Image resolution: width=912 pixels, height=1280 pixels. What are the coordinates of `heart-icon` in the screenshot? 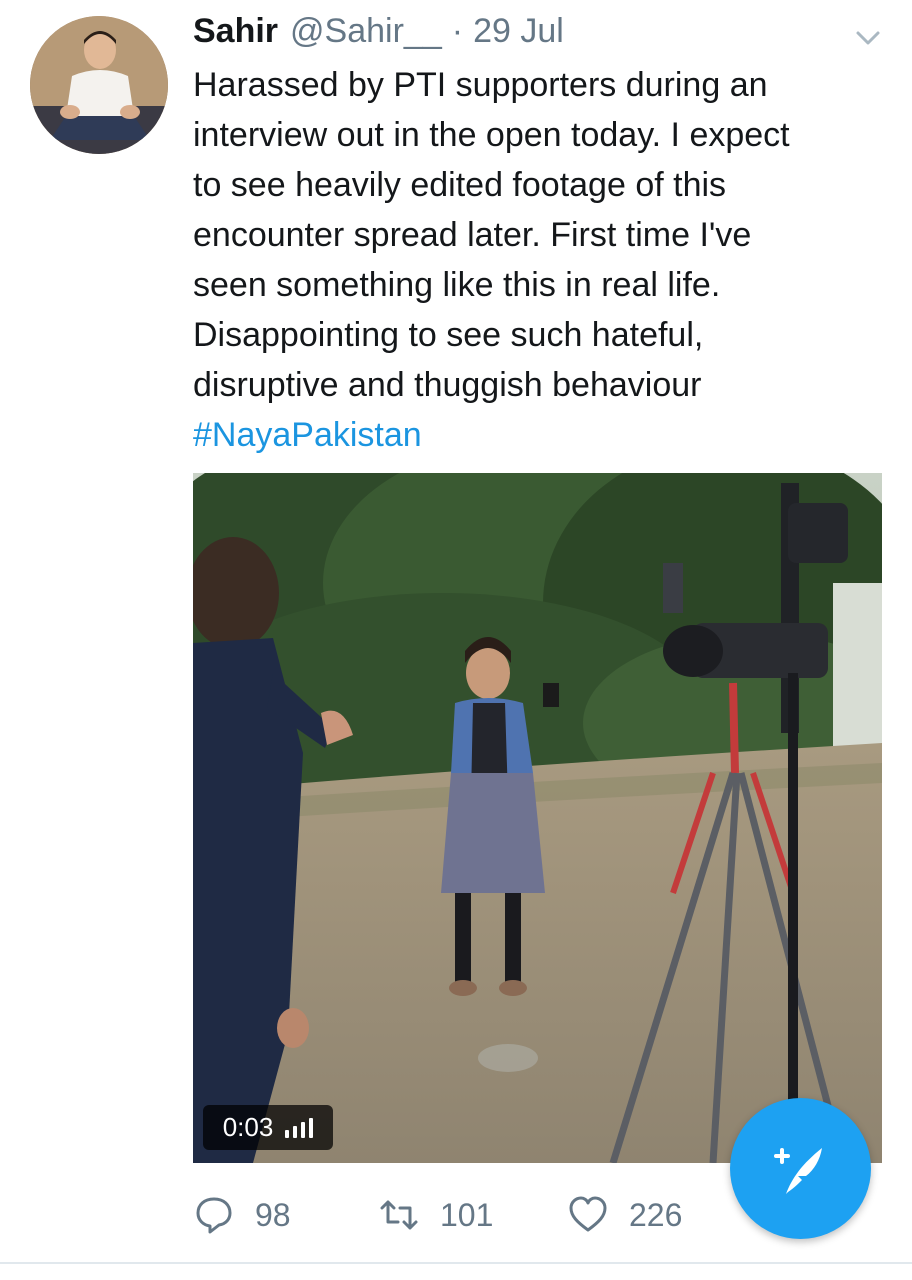 It's located at (588, 1214).